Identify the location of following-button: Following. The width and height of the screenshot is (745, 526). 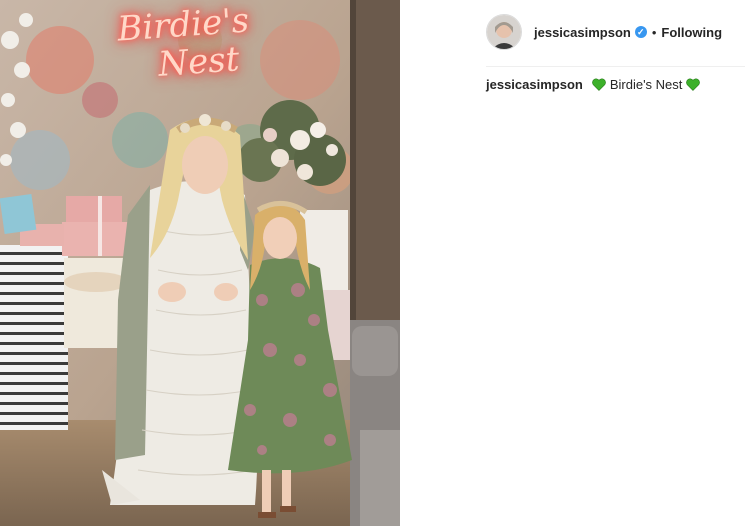
(691, 32).